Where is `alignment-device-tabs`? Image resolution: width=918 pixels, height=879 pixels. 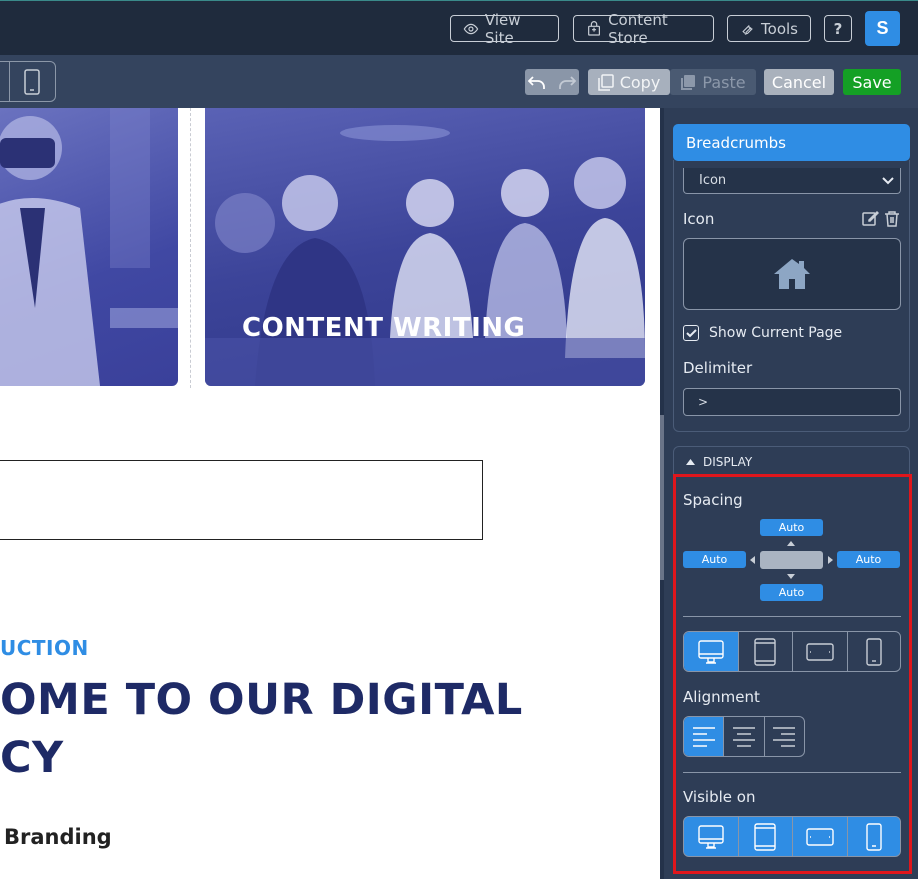 alignment-device-tabs is located at coordinates (792, 651).